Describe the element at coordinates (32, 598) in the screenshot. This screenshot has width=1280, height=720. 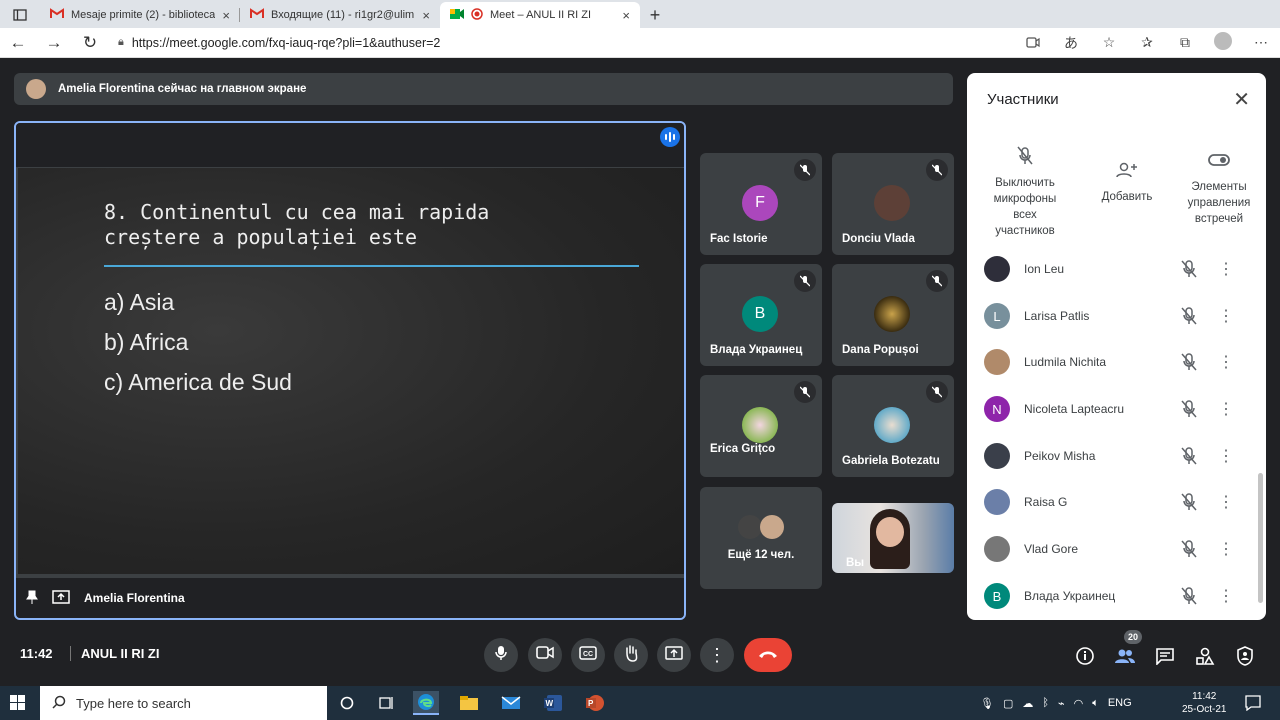
I see `pin-icon` at that location.